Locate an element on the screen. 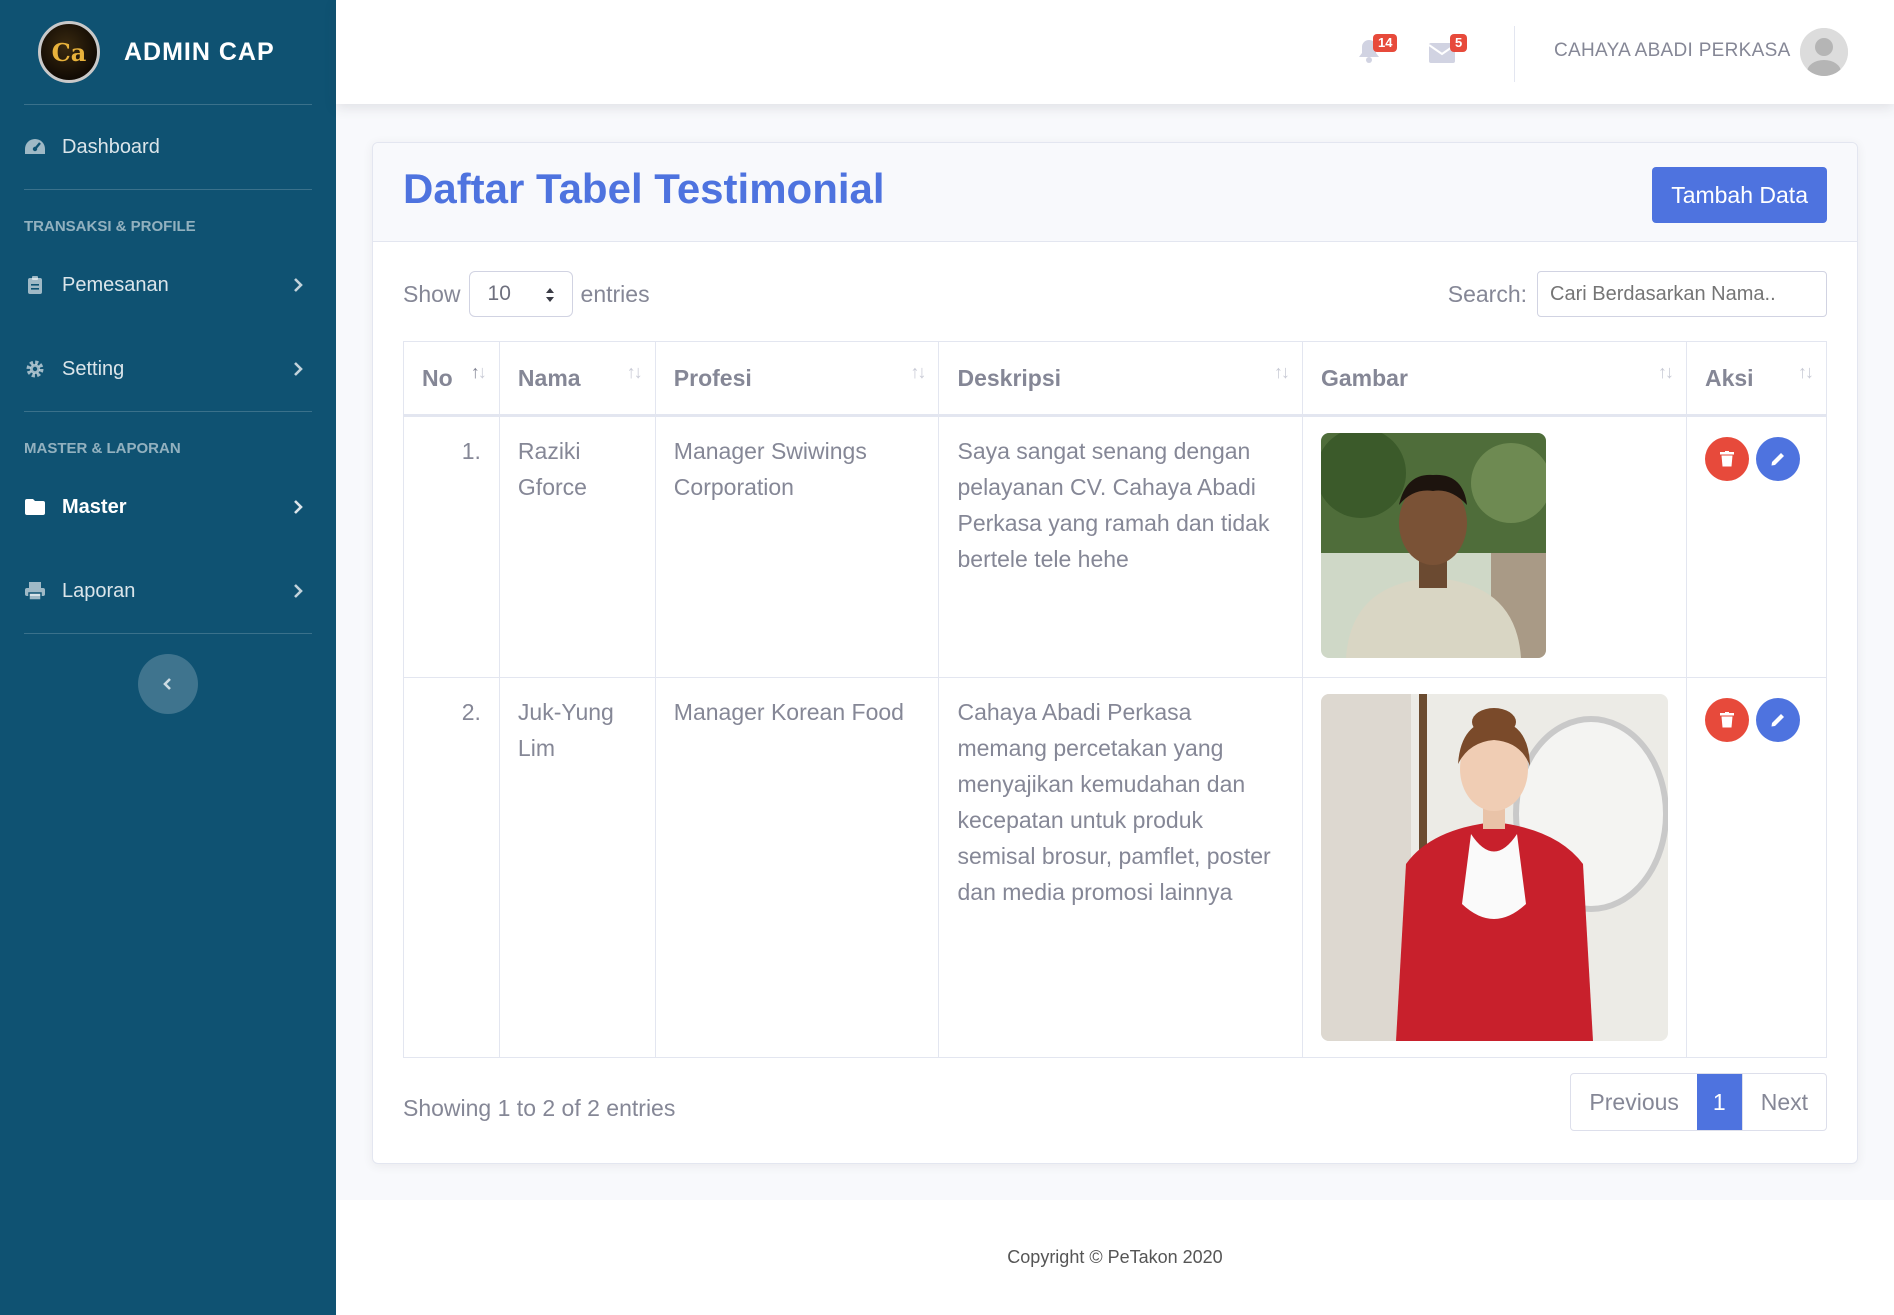 The width and height of the screenshot is (1894, 1315). cell-profesi: Manager Korean Food is located at coordinates (797, 867).